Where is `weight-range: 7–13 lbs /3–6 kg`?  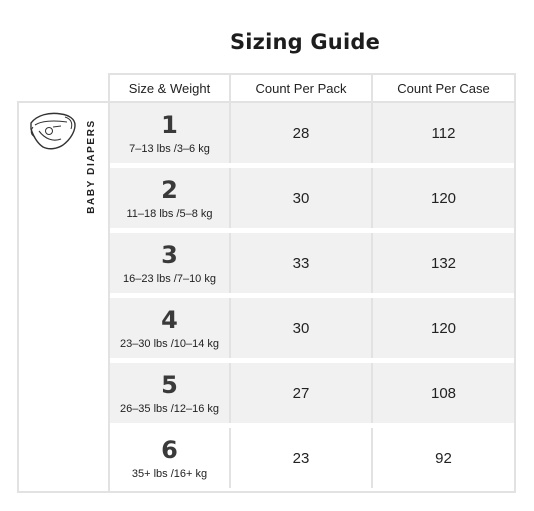
weight-range: 7–13 lbs /3–6 kg is located at coordinates (169, 149).